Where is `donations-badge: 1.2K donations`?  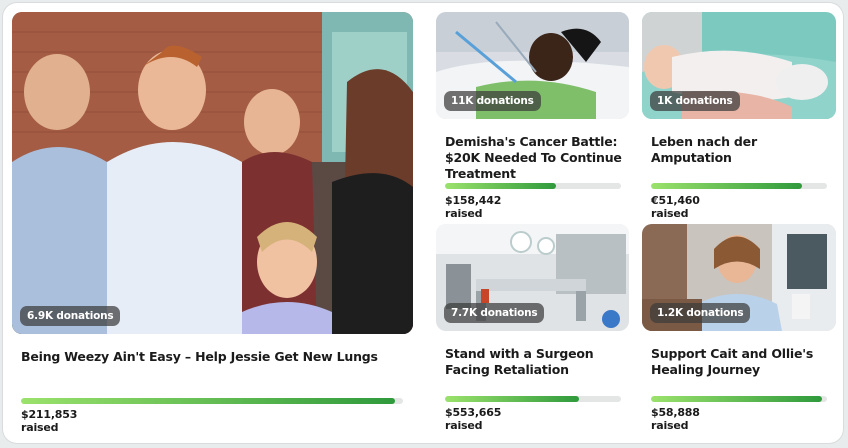 donations-badge: 1.2K donations is located at coordinates (700, 313).